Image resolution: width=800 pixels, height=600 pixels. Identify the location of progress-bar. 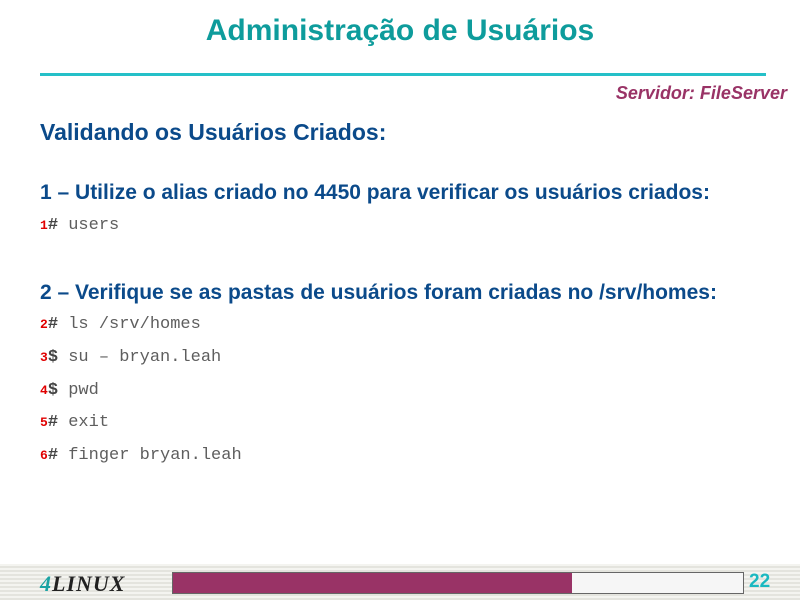
(458, 583).